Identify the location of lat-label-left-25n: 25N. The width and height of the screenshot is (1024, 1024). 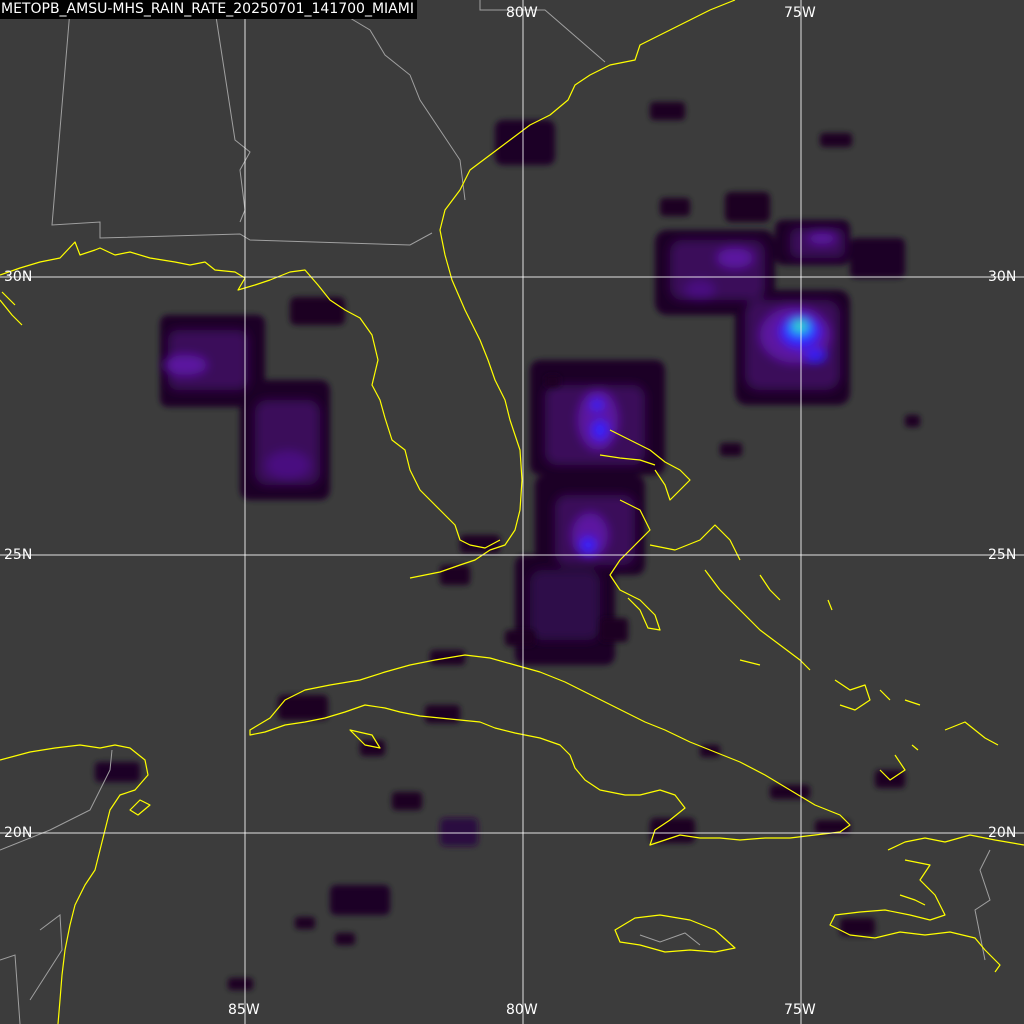
(18, 555).